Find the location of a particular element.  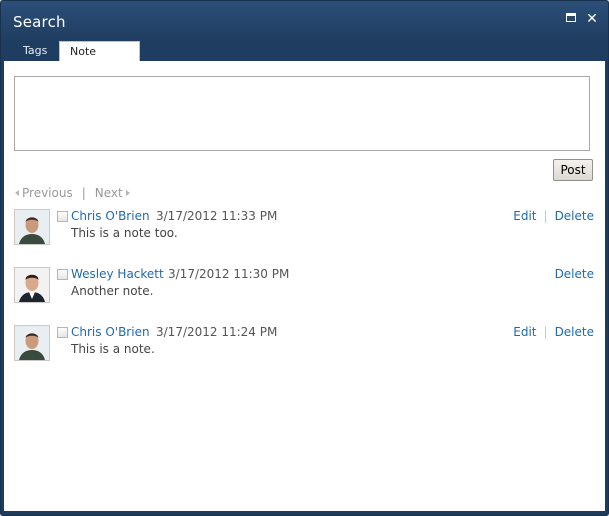

note-timestamp: 3/17/2012 11:30 PM is located at coordinates (229, 274).